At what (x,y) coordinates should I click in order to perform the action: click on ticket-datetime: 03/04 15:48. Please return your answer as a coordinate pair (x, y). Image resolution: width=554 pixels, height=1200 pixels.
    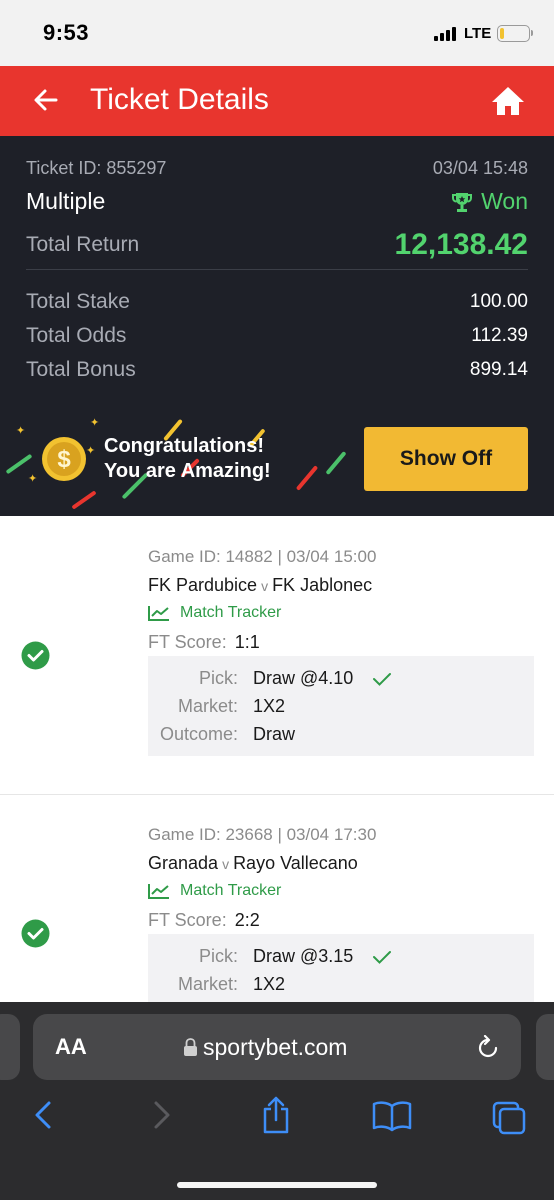
    Looking at the image, I should click on (480, 168).